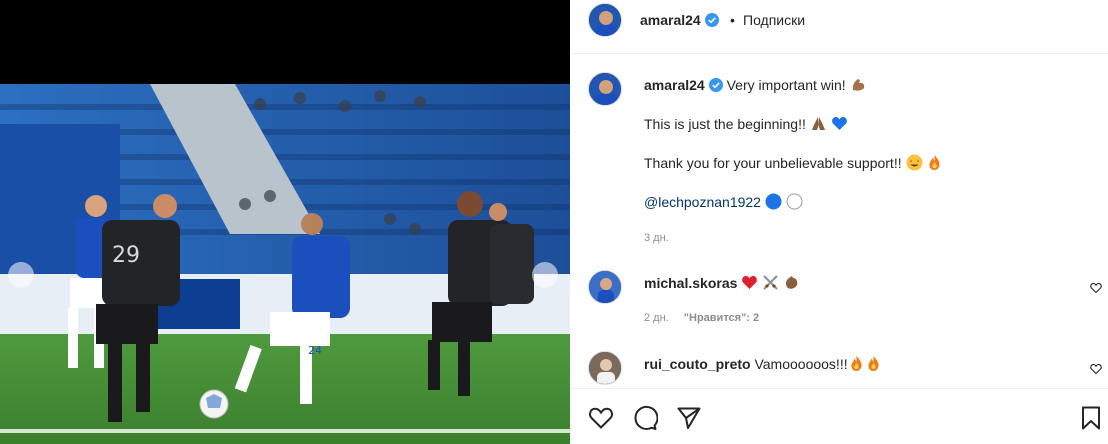 The height and width of the screenshot is (444, 1108). Describe the element at coordinates (818, 123) in the screenshot. I see `folded-hands-emoji-icon` at that location.